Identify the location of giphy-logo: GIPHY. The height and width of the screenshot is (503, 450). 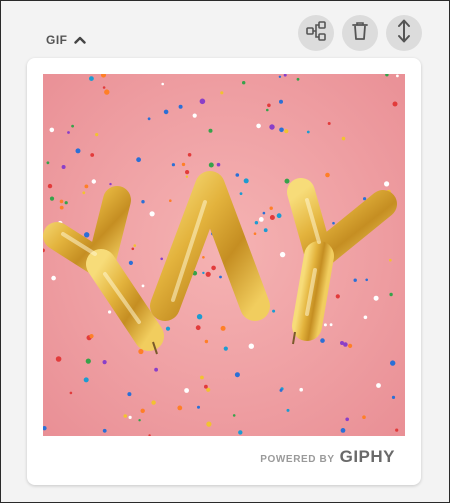
(367, 456).